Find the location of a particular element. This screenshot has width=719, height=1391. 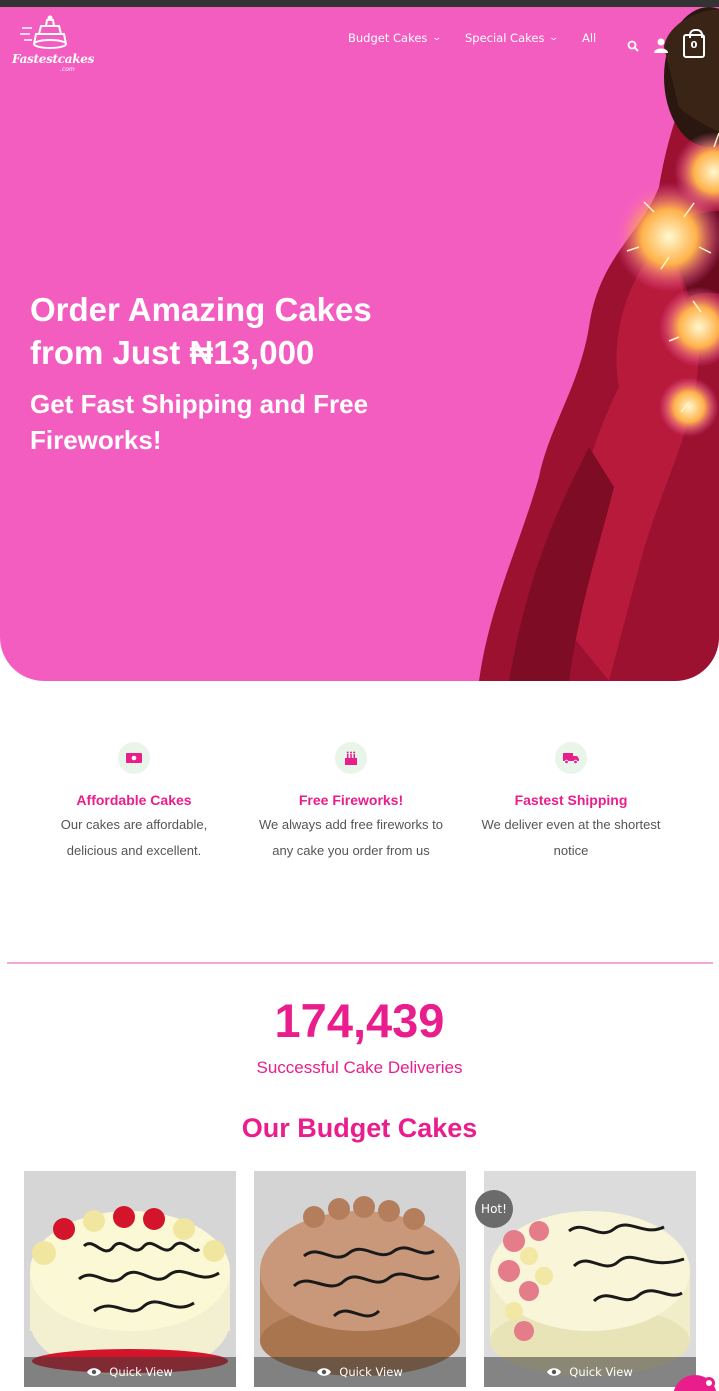

hero-headline: Order Amazing Cakes from Just ₦13,000 is located at coordinates (201, 331).